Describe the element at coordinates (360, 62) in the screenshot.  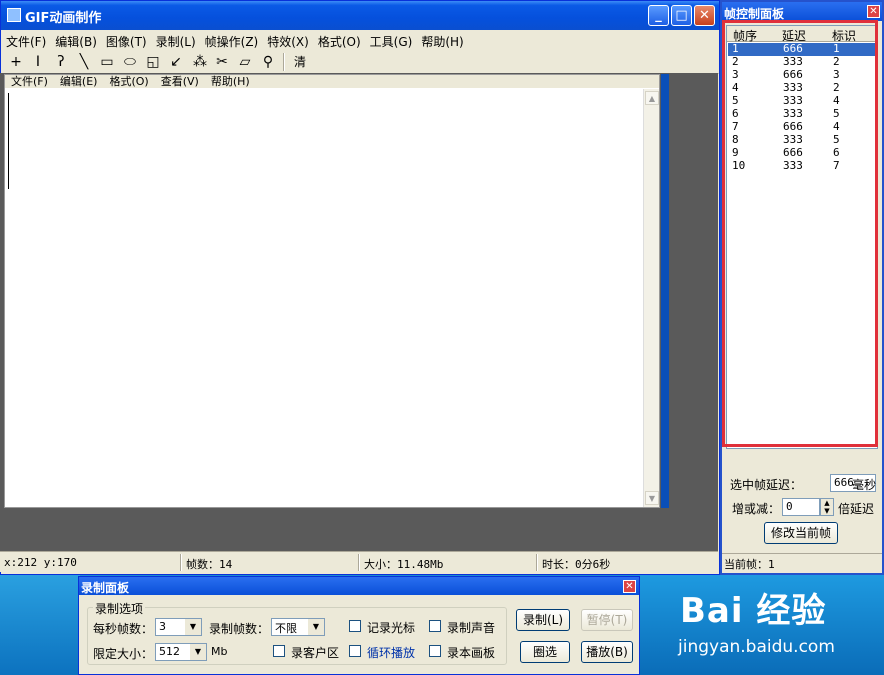
I see `toolbar: + I ʔ ╲ ▭ ⬭ ◱ ↙ ⁂ ✂ ▱ ⚲ 清` at that location.